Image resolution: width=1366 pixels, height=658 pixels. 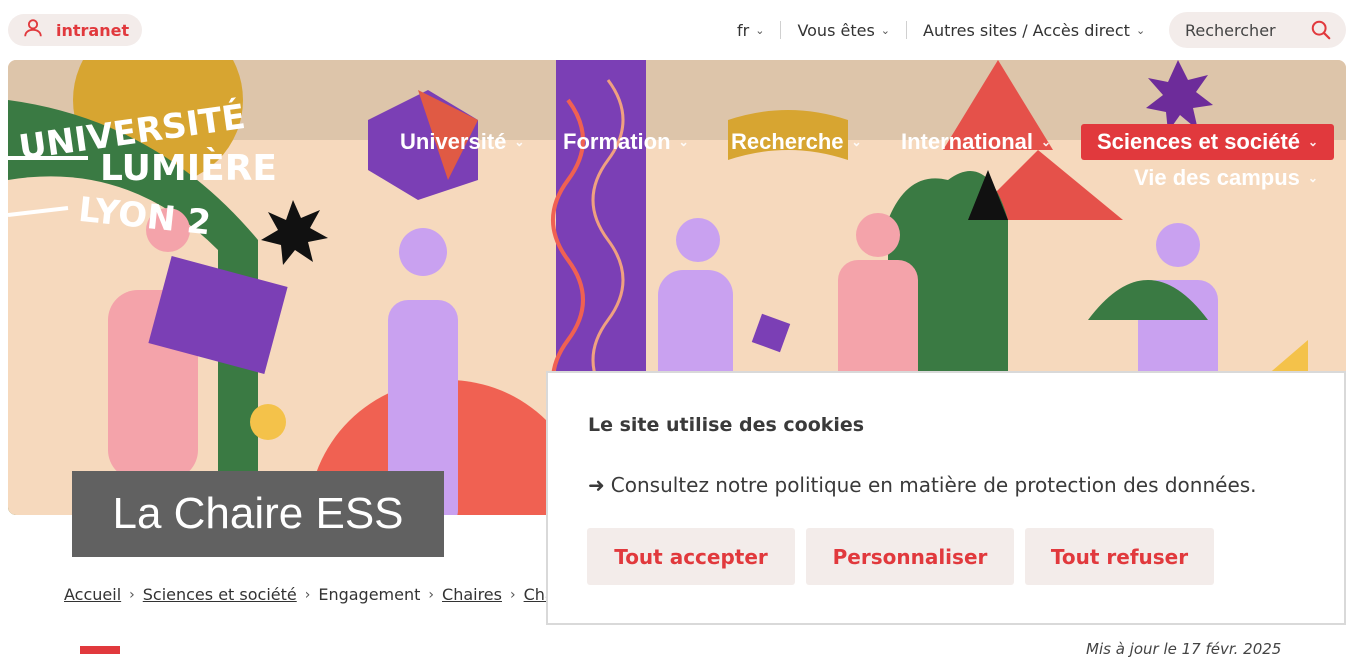 I want to click on page-title-text: La Chaire ESS, so click(x=258, y=513).